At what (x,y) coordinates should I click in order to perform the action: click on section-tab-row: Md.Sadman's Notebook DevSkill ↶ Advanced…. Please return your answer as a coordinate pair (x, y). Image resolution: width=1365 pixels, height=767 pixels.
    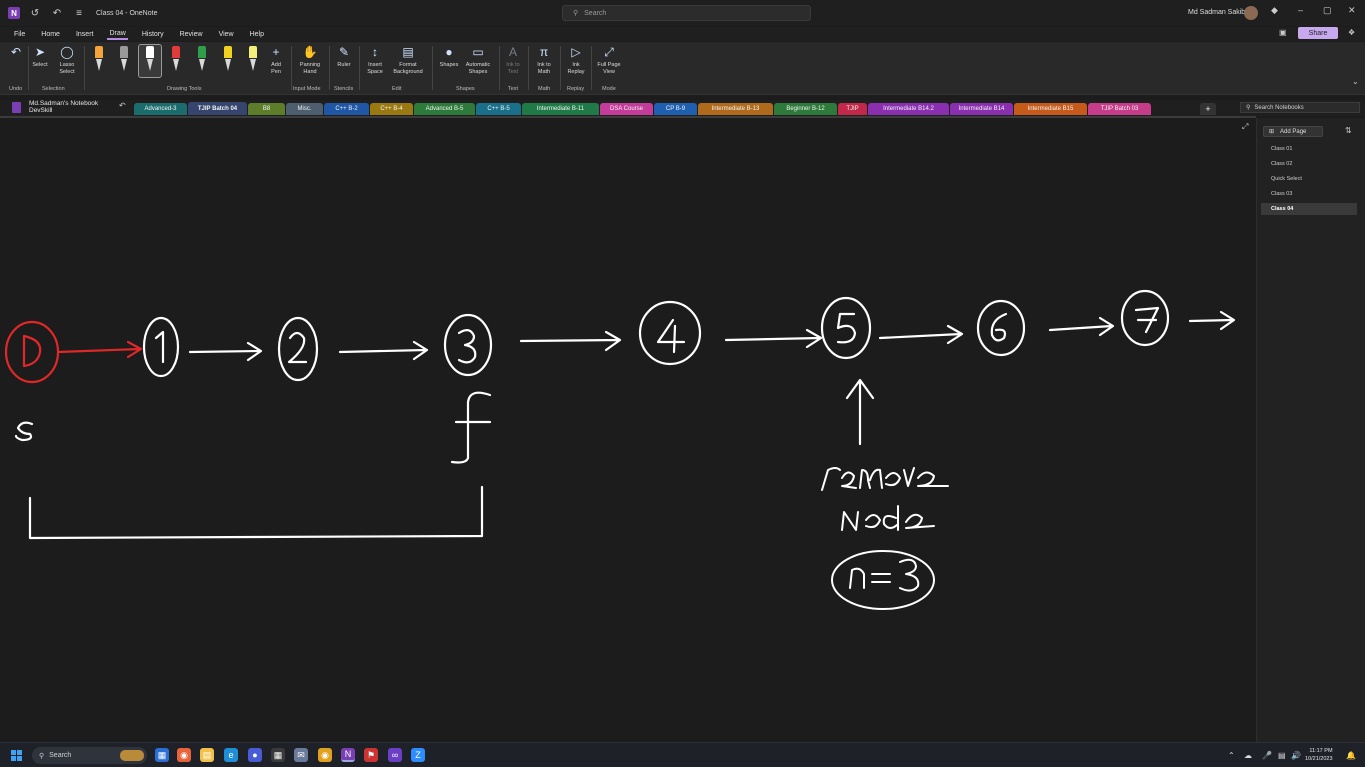
    Looking at the image, I should click on (682, 108).